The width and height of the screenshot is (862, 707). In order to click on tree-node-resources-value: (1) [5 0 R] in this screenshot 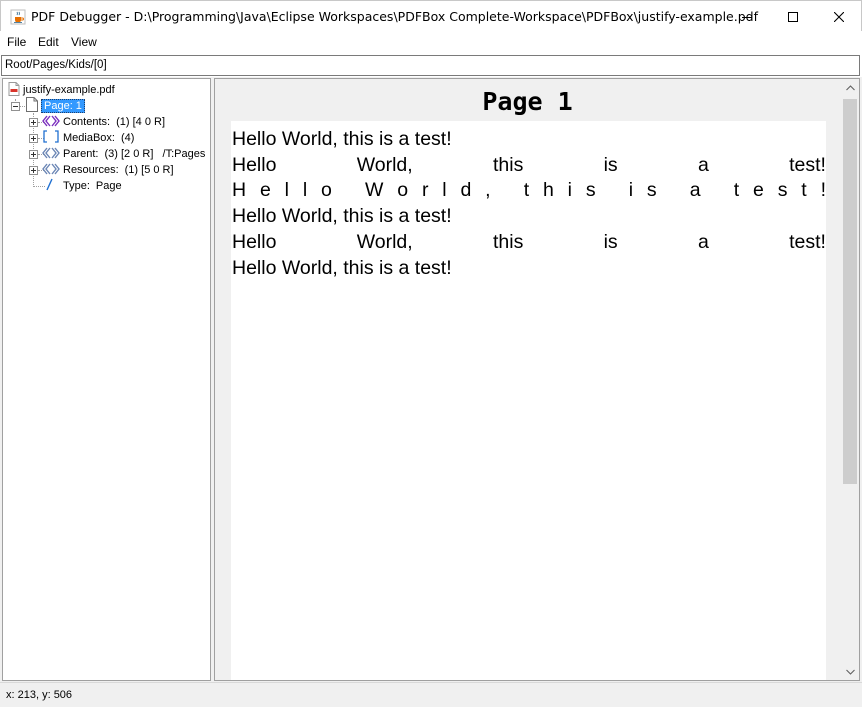, I will do `click(149, 170)`.